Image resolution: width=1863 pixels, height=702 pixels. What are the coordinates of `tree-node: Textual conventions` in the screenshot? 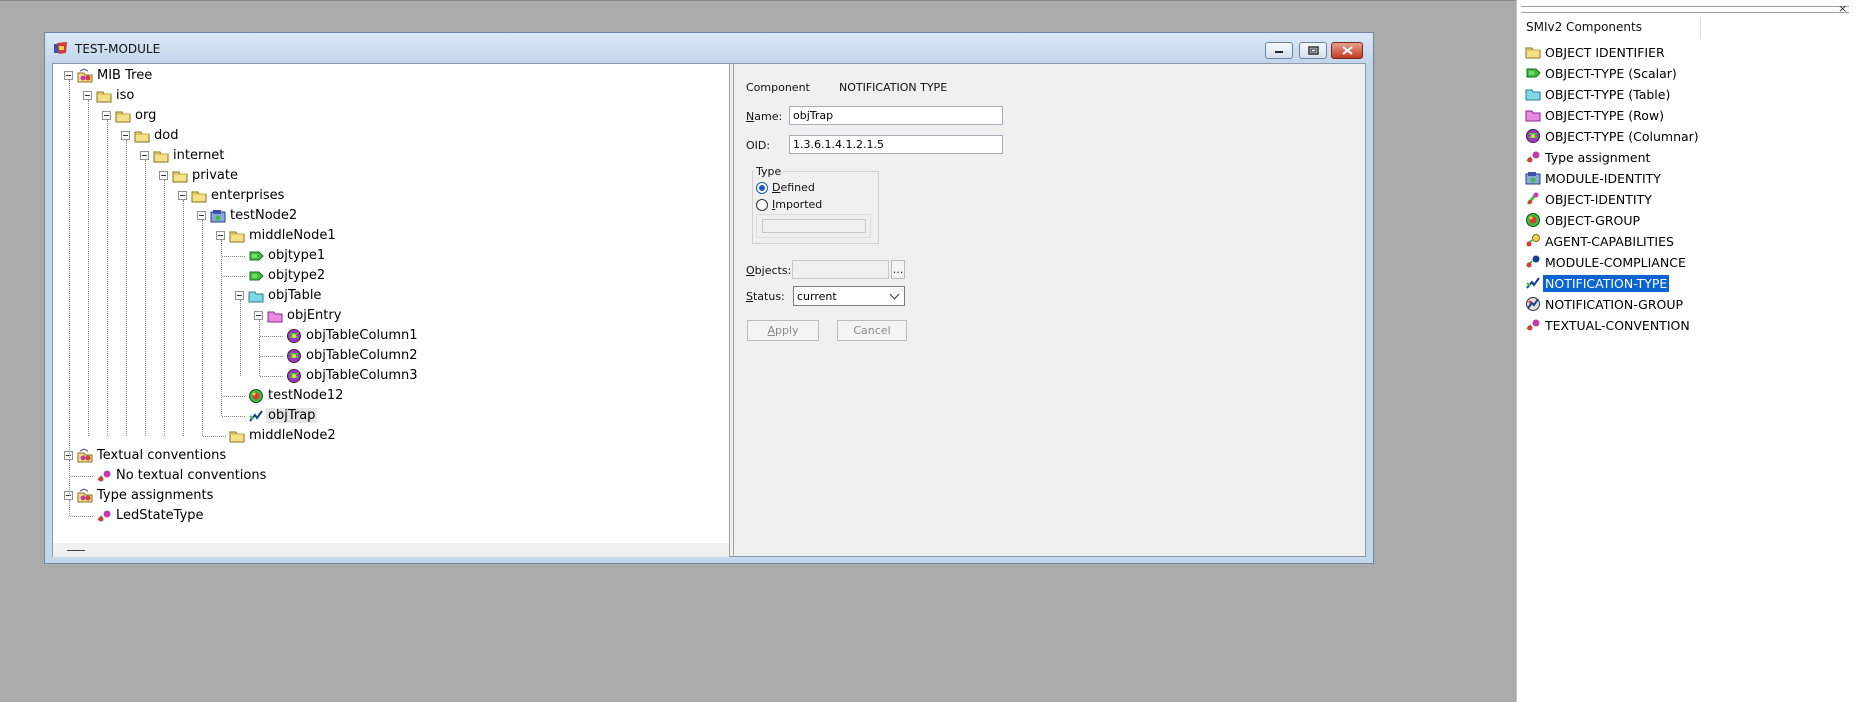 It's located at (391, 456).